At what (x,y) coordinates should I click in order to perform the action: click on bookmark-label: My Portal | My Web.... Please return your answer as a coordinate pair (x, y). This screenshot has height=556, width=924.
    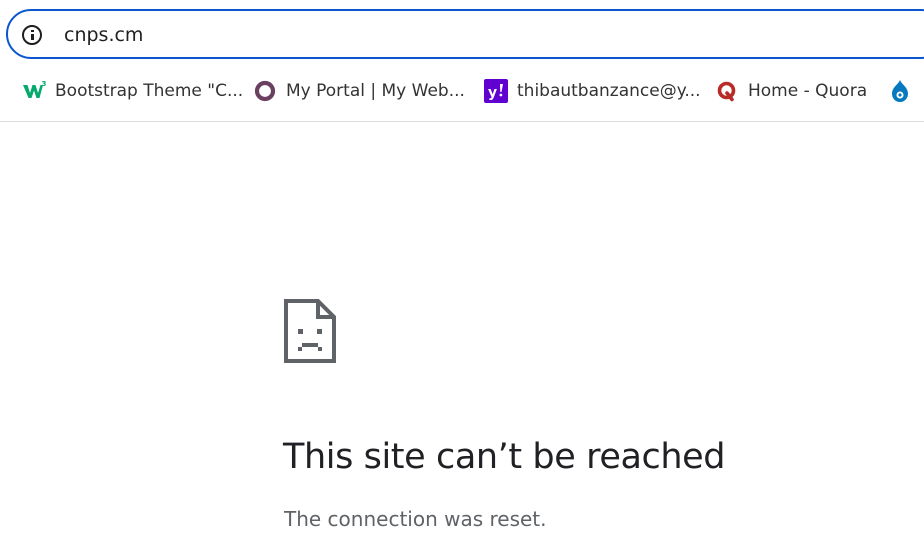
    Looking at the image, I should click on (375, 91).